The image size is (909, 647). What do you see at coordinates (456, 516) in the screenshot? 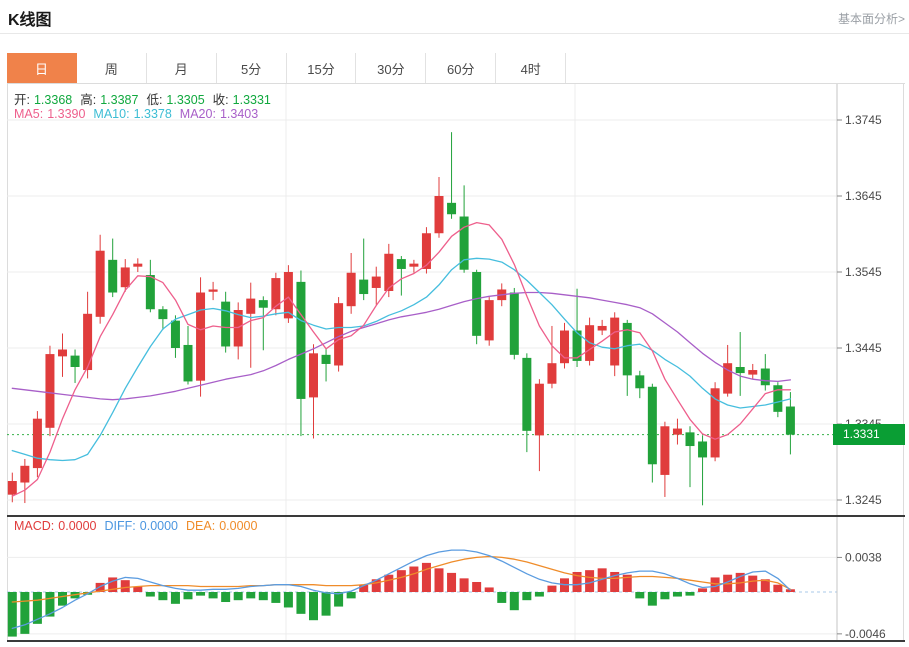
I see `panel-divider` at bounding box center [456, 516].